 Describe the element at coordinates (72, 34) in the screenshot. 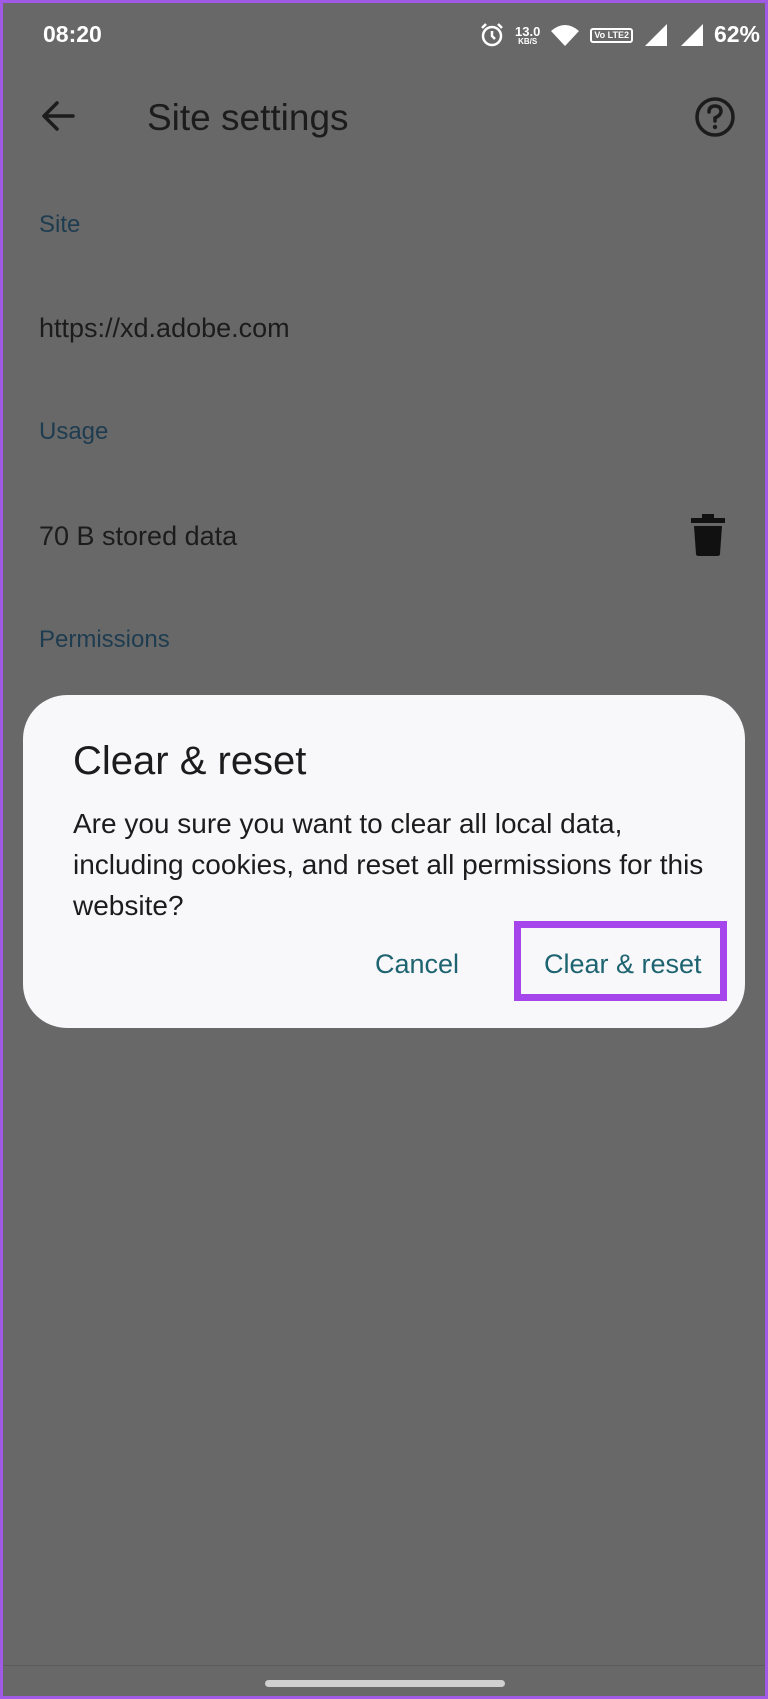

I see `status-time: 08:20` at that location.